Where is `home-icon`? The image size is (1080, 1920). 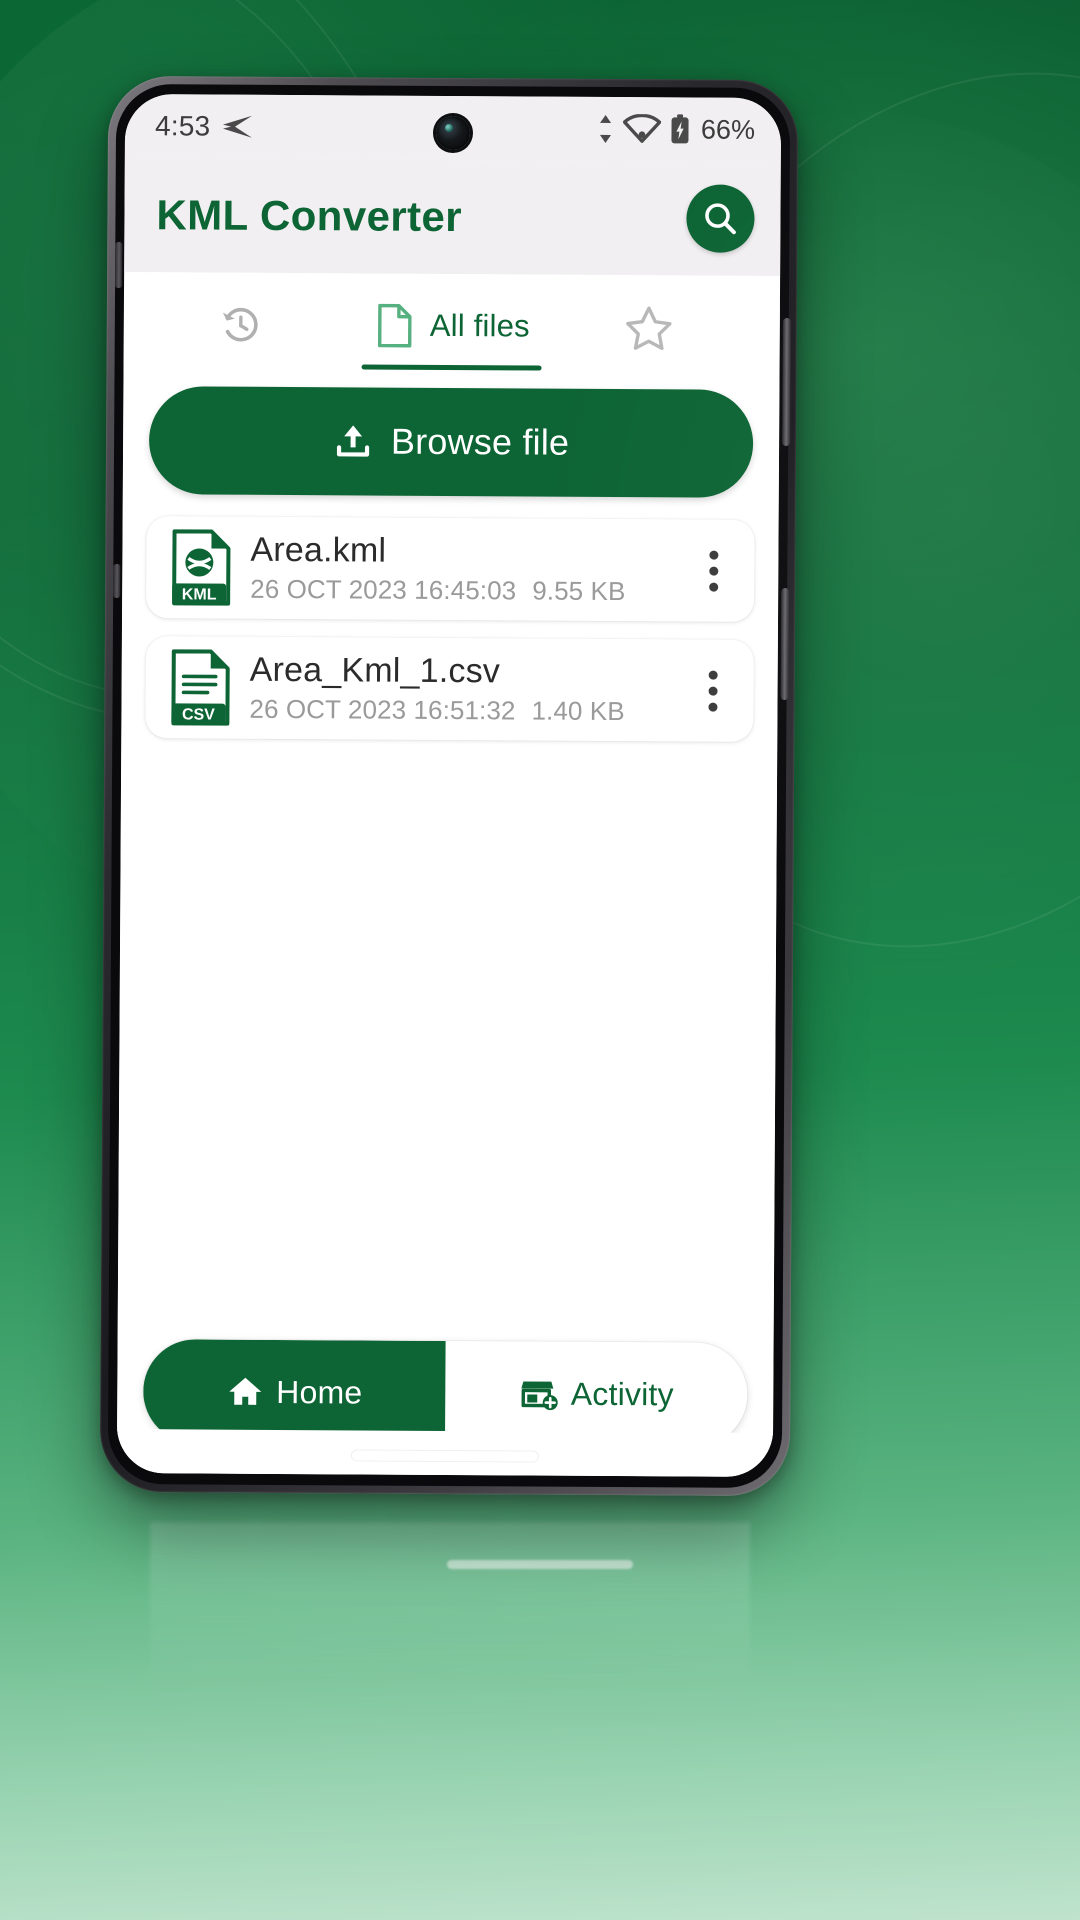
home-icon is located at coordinates (245, 1392).